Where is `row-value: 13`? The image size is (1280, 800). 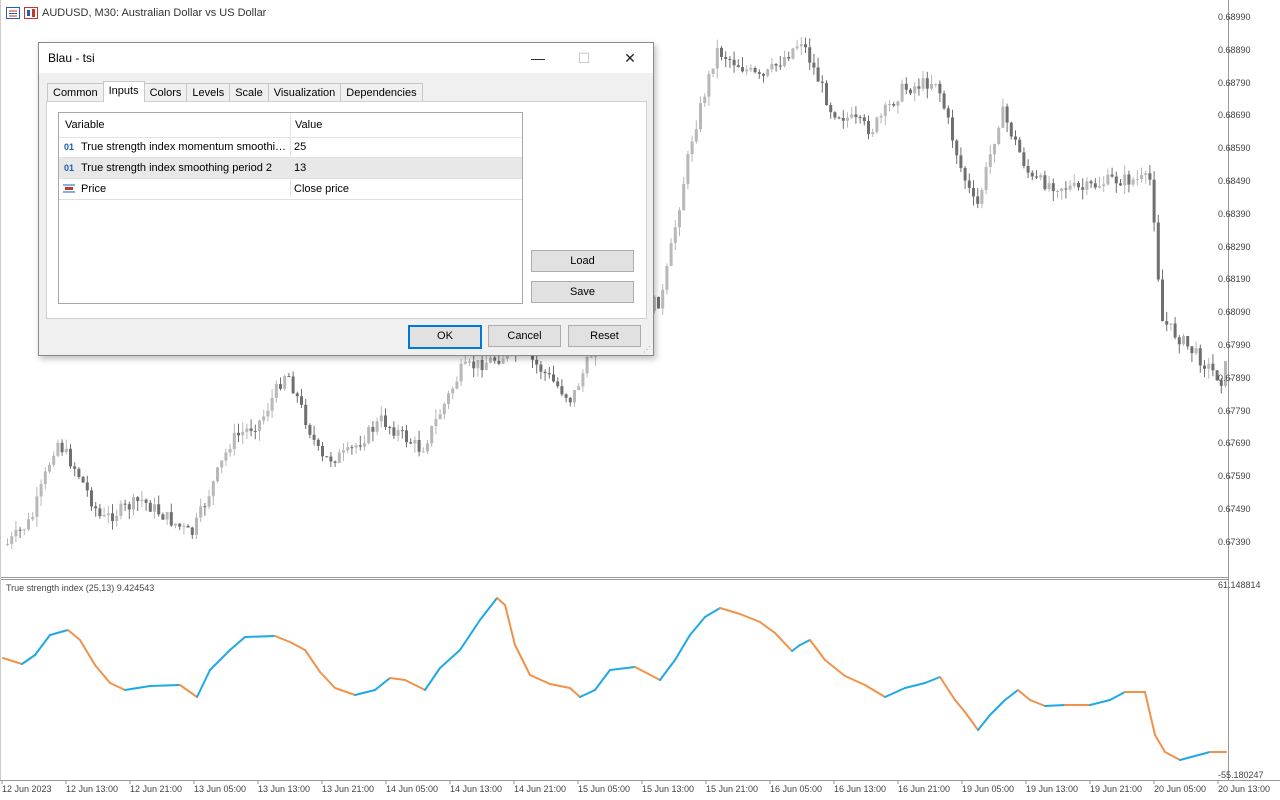
row-value: 13 is located at coordinates (404, 168).